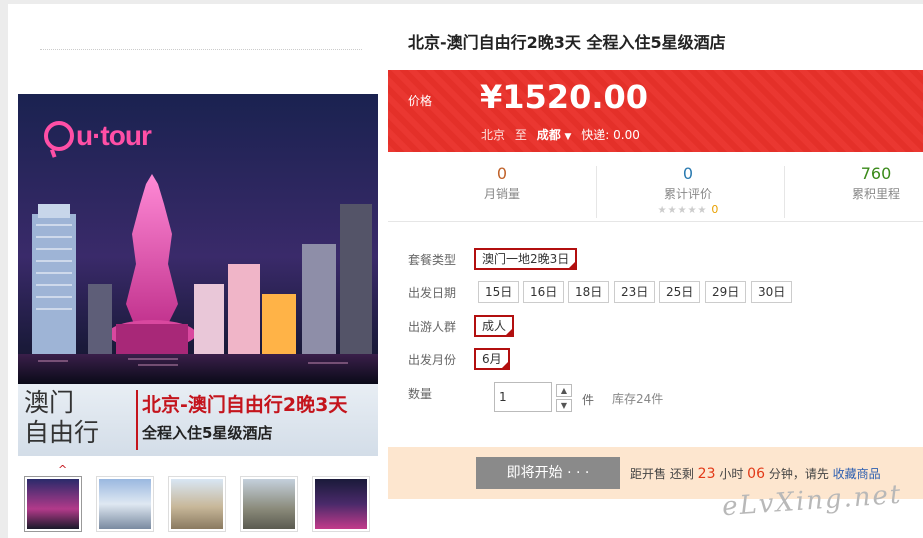 The width and height of the screenshot is (923, 538). What do you see at coordinates (798, 474) in the screenshot?
I see `countdown-minutes-unit: 分钟，请先` at bounding box center [798, 474].